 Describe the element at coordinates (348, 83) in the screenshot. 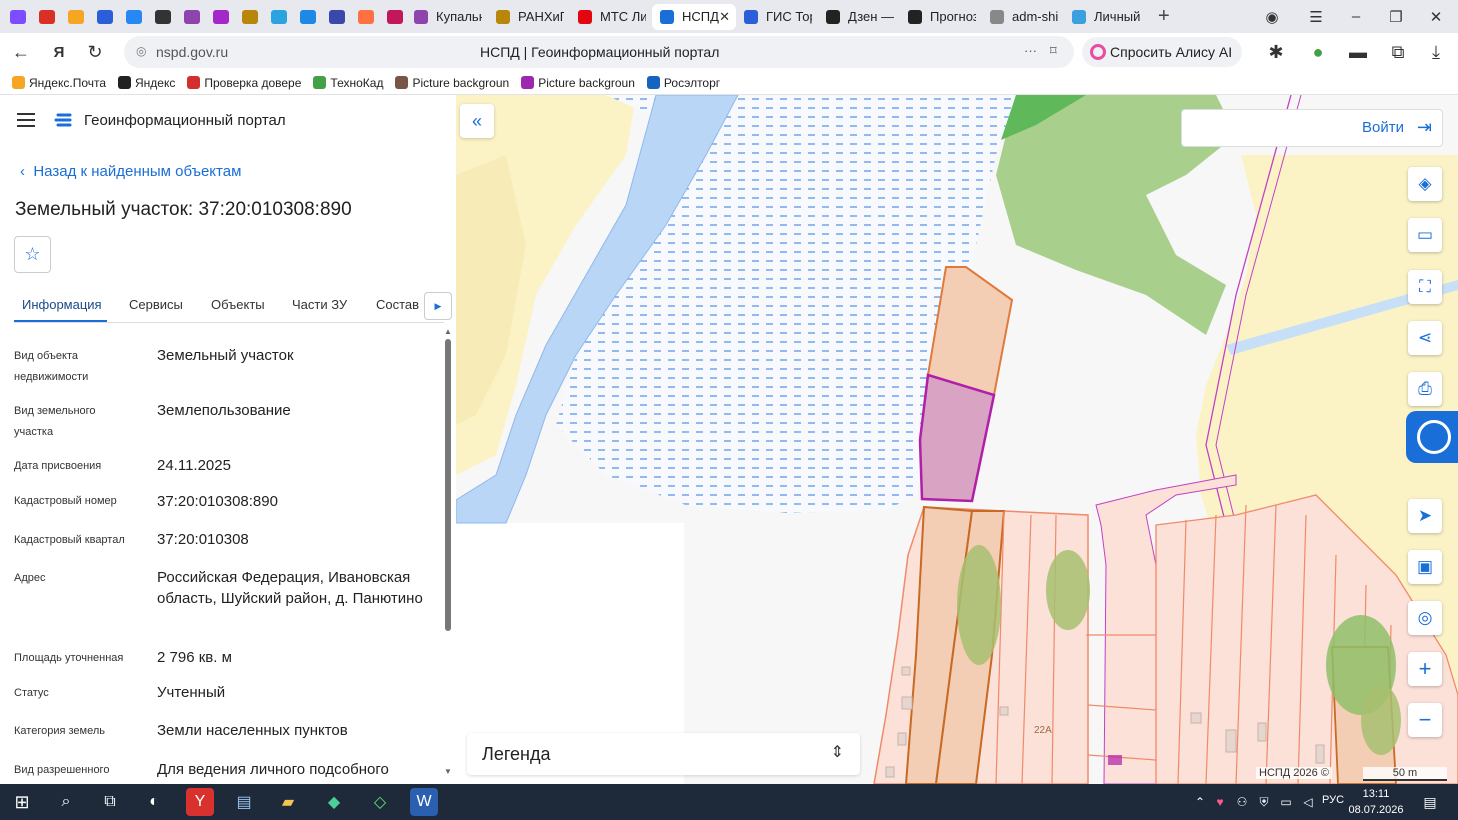

I see `bookmark-item: ТехноКад` at that location.